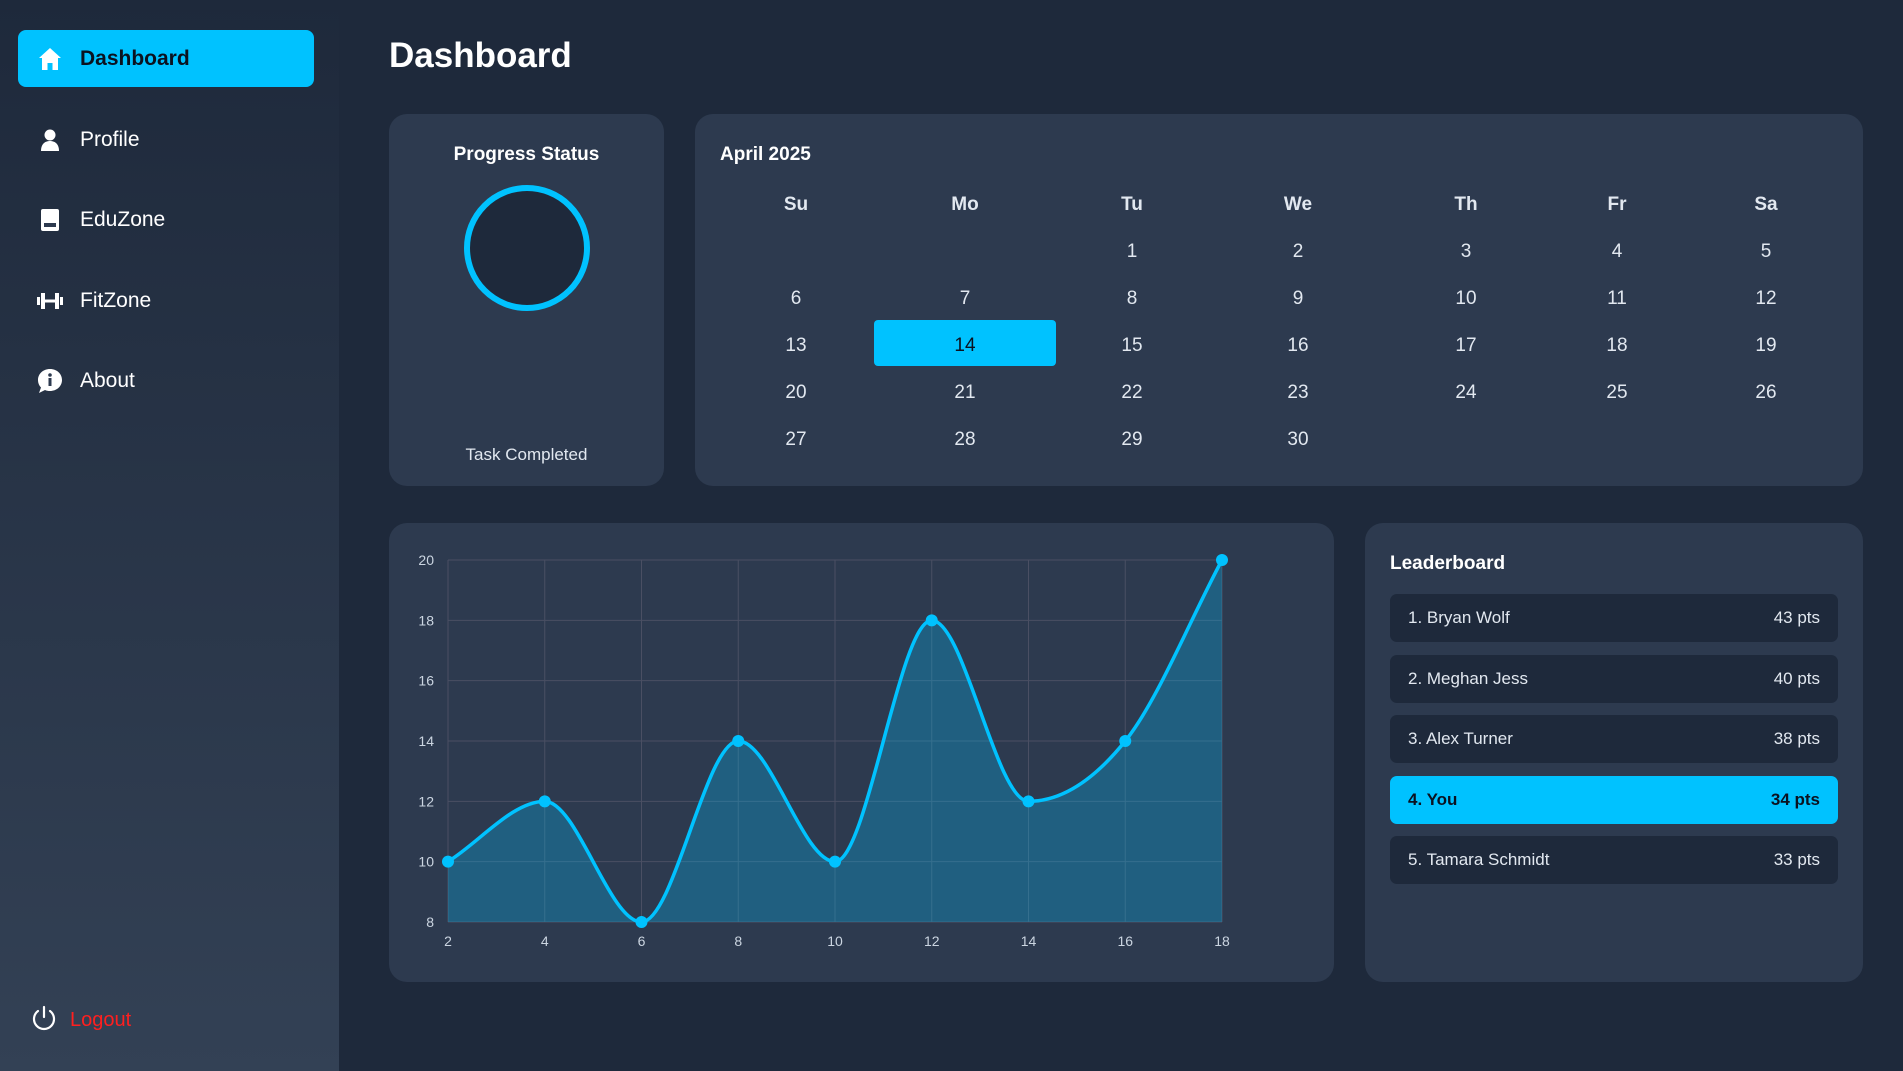 The image size is (1903, 1071). I want to click on sidebar-item-label: EduZone, so click(123, 219).